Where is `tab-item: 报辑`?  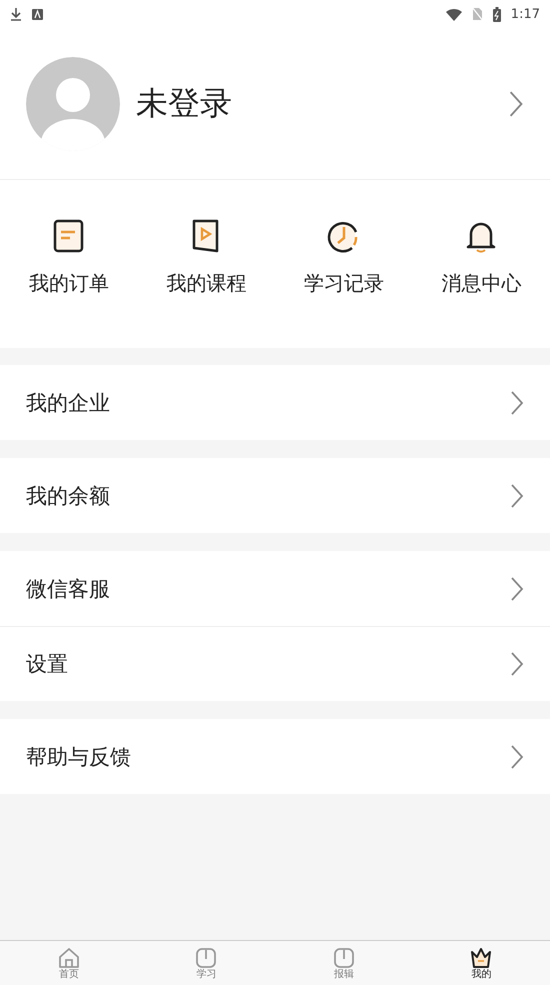 tab-item: 报辑 is located at coordinates (343, 963).